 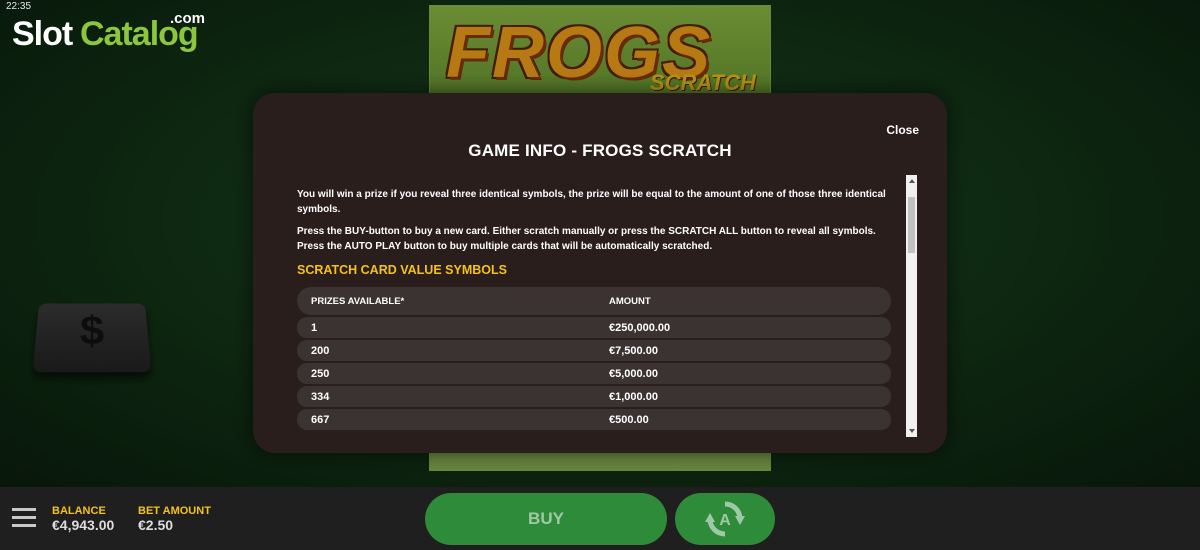 What do you see at coordinates (594, 350) in the screenshot?
I see `table-row: 200 €7,500.00` at bounding box center [594, 350].